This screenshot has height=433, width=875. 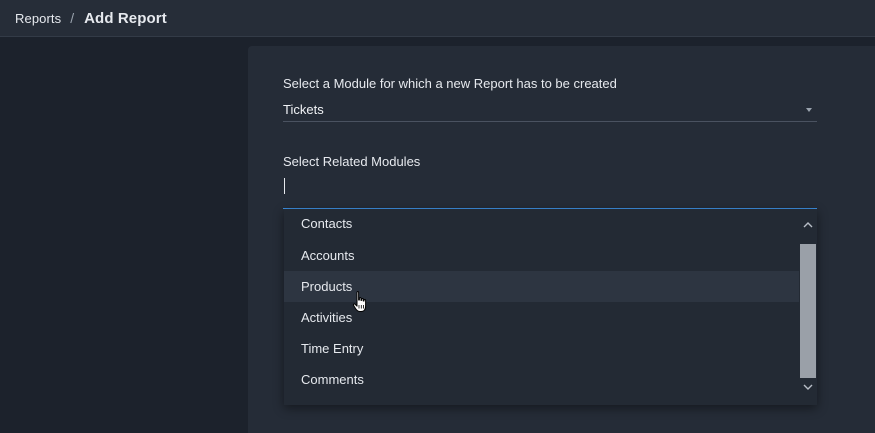 I want to click on module-select-value: Tickets, so click(x=303, y=109).